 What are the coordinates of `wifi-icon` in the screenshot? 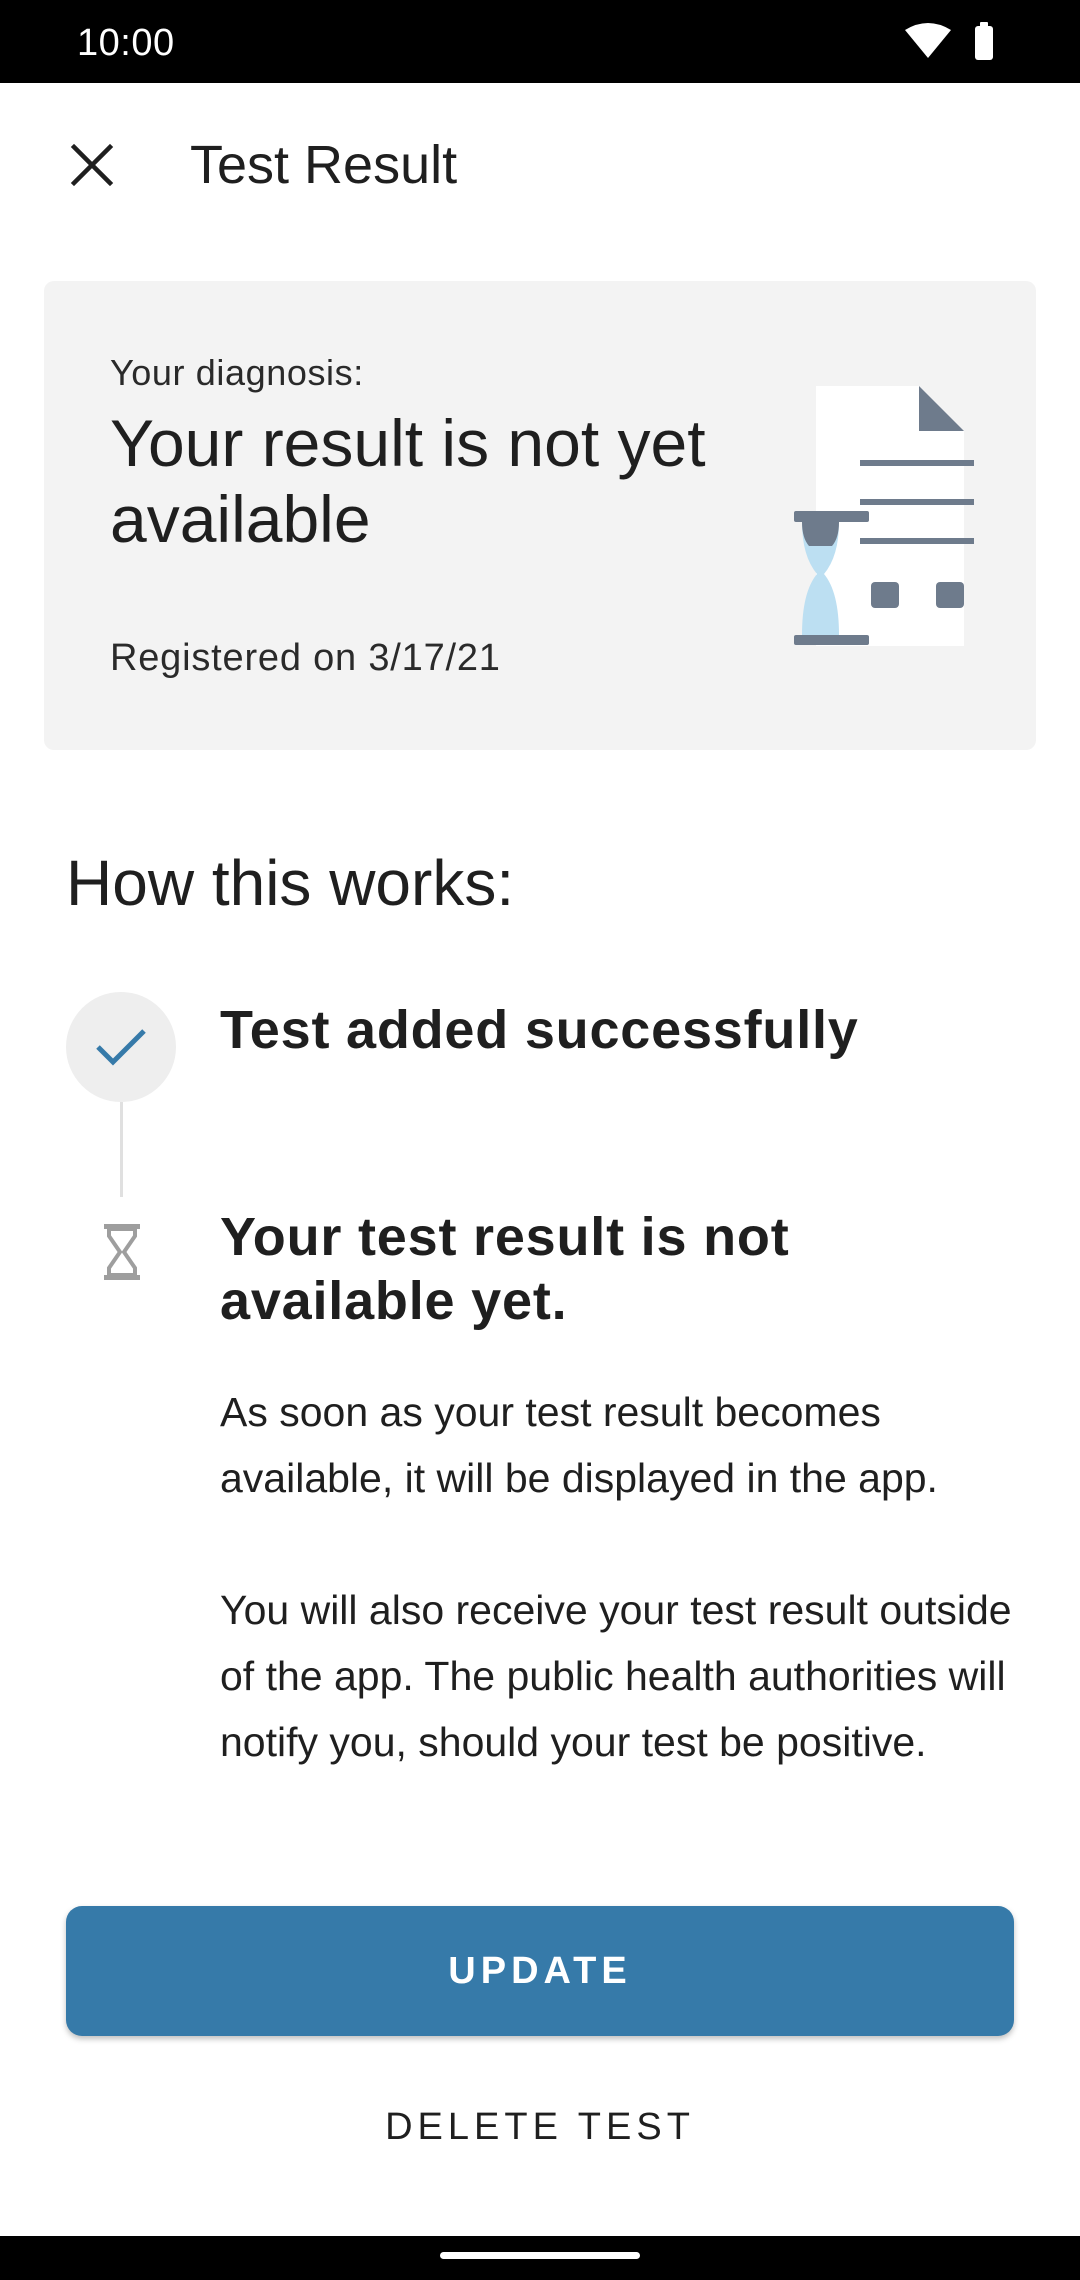 It's located at (928, 40).